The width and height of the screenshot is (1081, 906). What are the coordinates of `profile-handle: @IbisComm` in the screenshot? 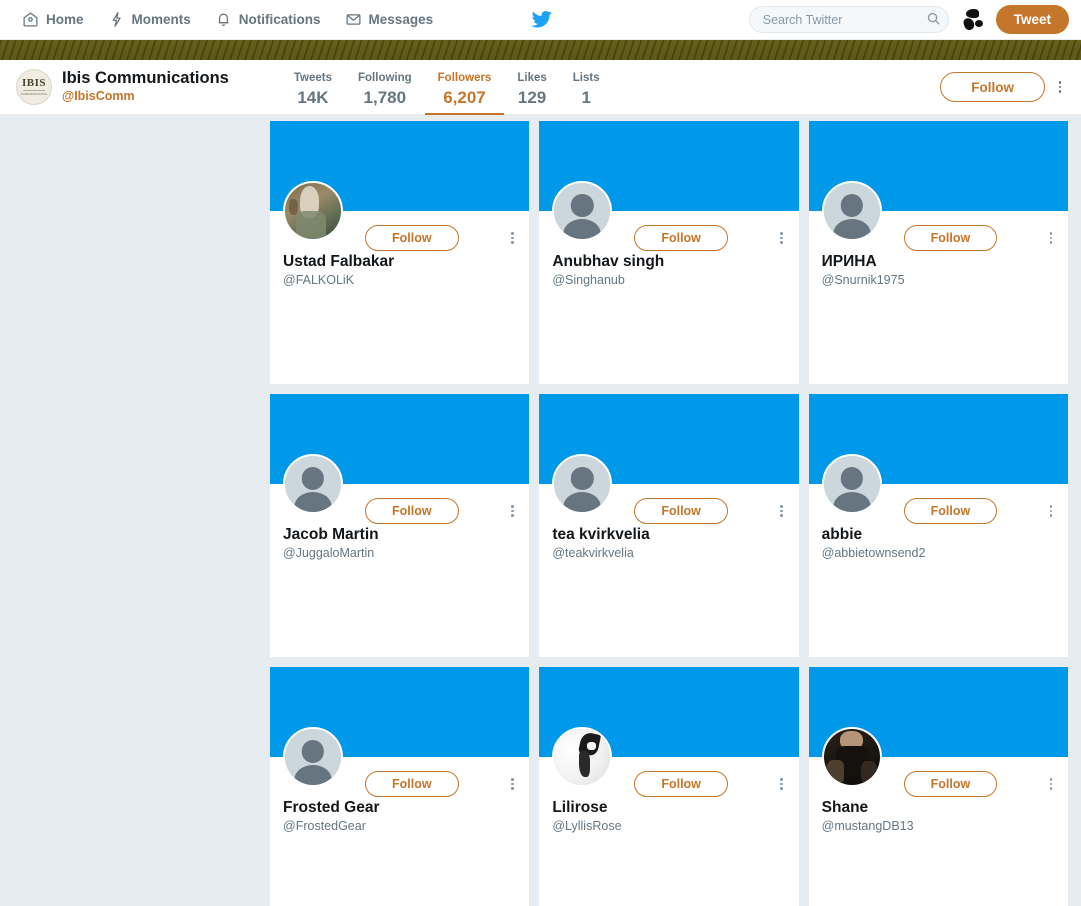 It's located at (145, 96).